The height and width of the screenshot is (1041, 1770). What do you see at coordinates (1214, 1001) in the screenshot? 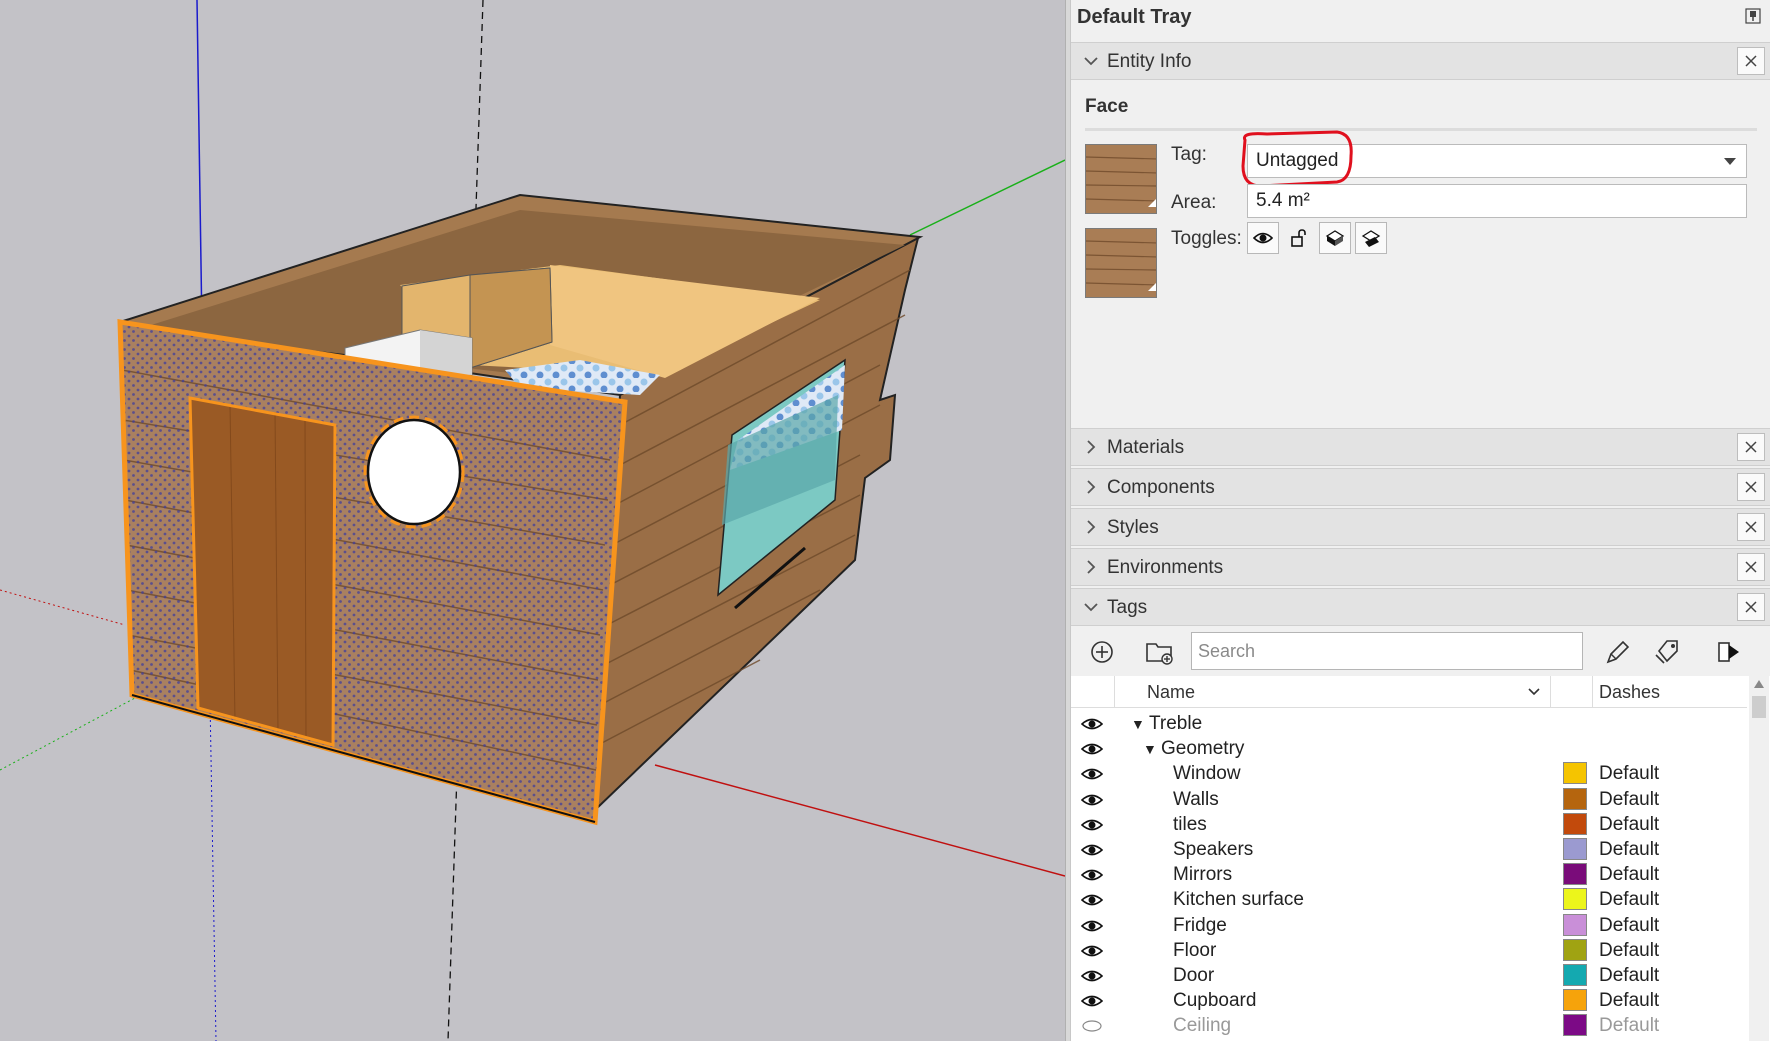
I see `tag-name: Cupboard` at bounding box center [1214, 1001].